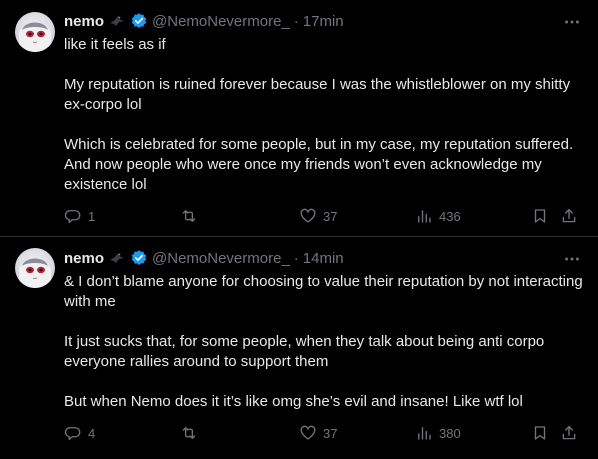 The height and width of the screenshot is (459, 598). I want to click on reply-button: 4, so click(79, 433).